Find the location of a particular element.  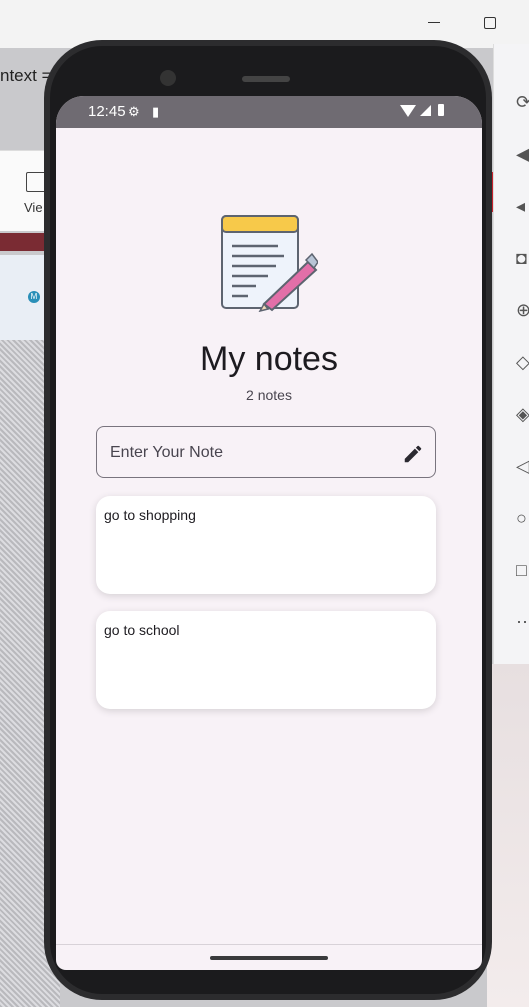

note-input-field is located at coordinates (266, 452).